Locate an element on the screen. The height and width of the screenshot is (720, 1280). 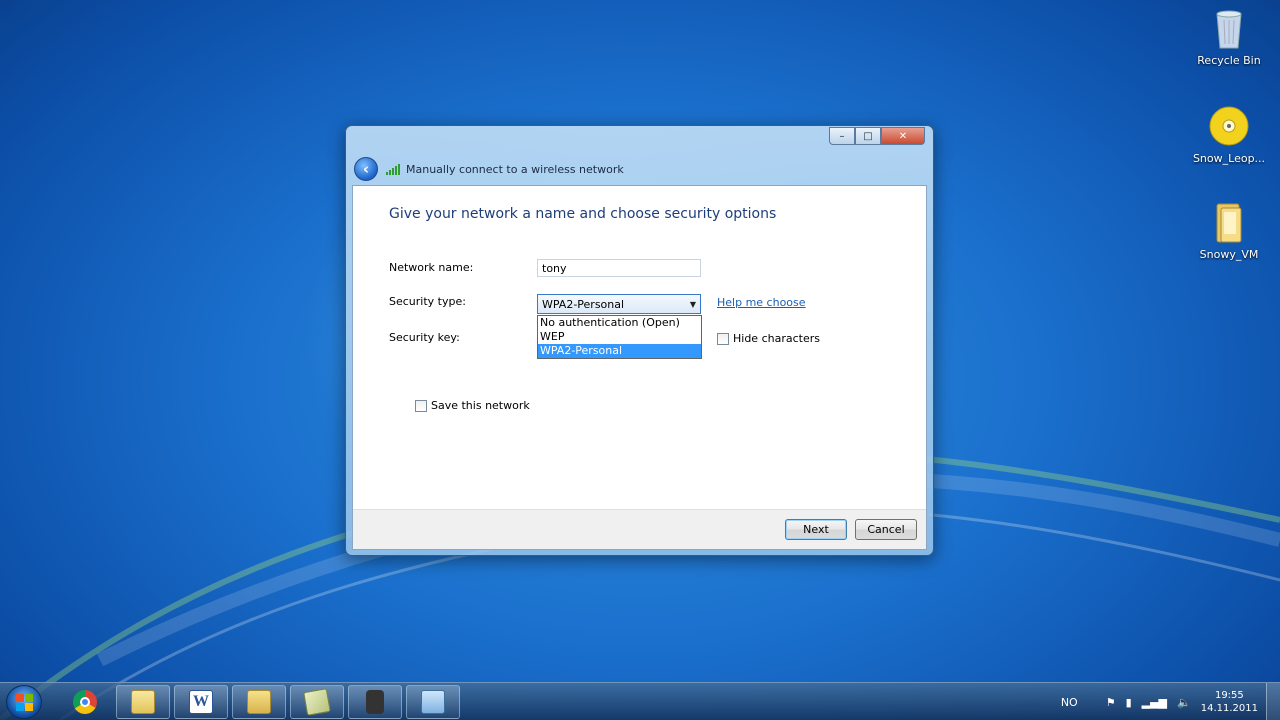
navigation-bar: ‹ Manually connect to a wireless network is located at coordinates (489, 169).